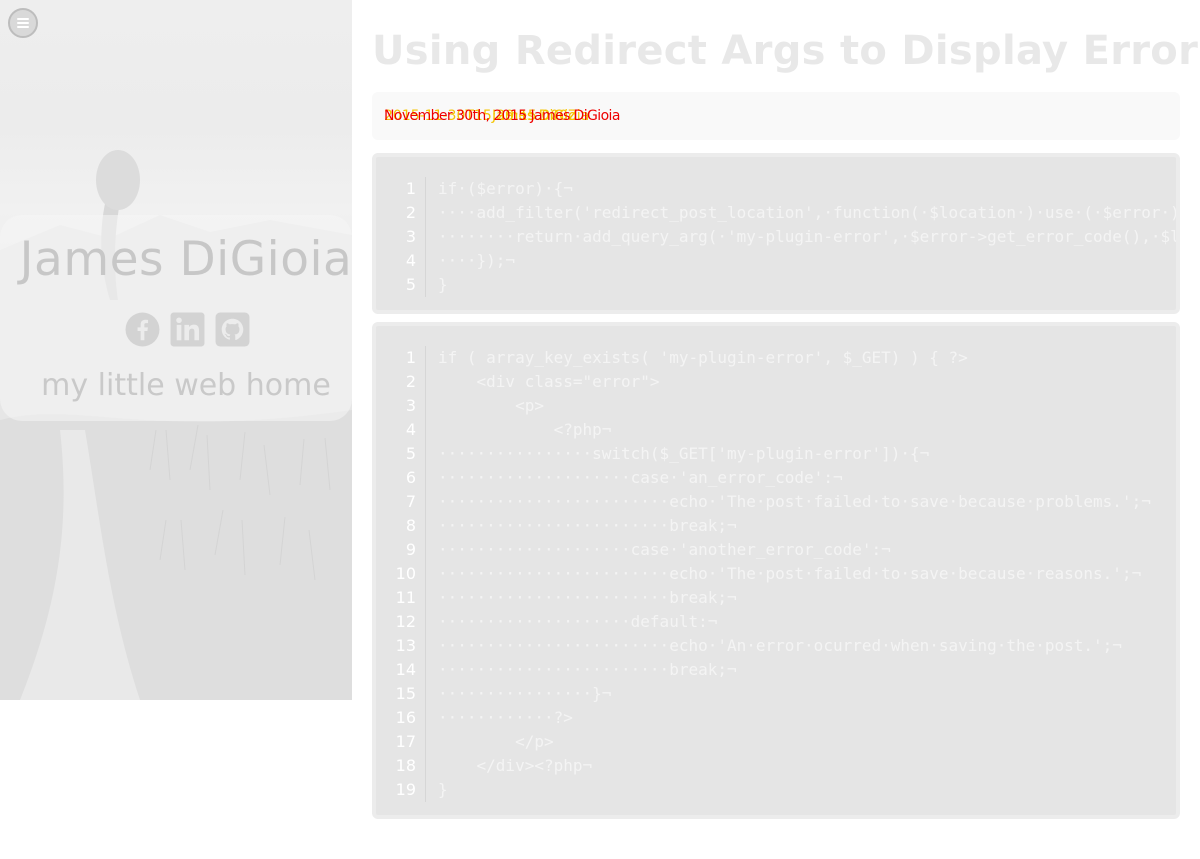  What do you see at coordinates (405, 621) in the screenshot?
I see `line-number: 12` at bounding box center [405, 621].